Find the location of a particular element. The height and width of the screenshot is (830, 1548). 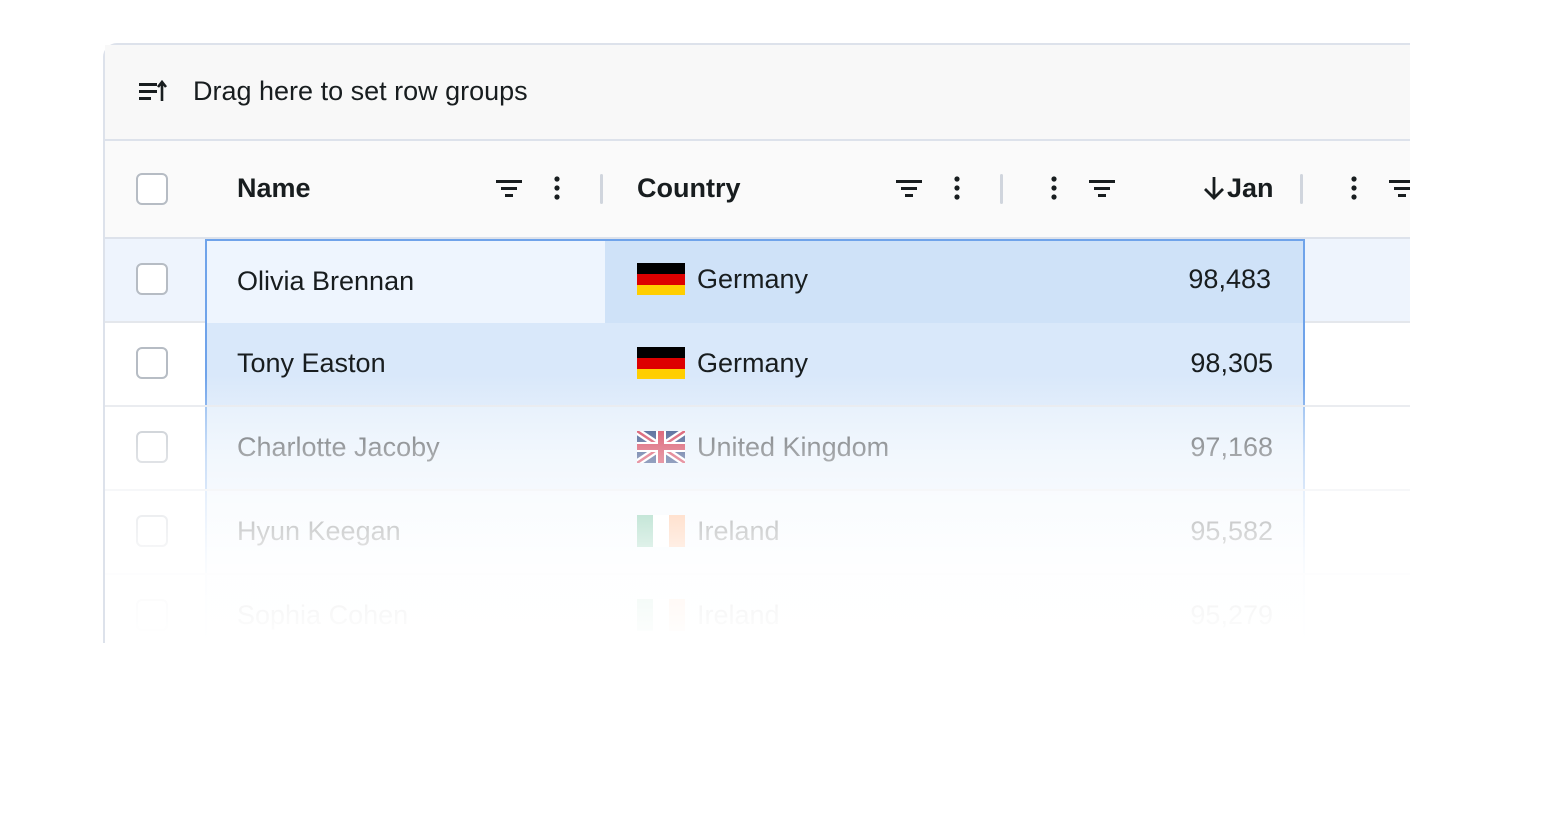

cell-jan: 97,168 is located at coordinates (1155, 448).